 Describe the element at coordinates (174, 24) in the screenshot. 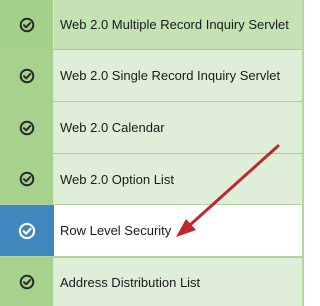

I see `list-item-label: Web 2.0 Multiple Record Inquiry Servlet` at that location.